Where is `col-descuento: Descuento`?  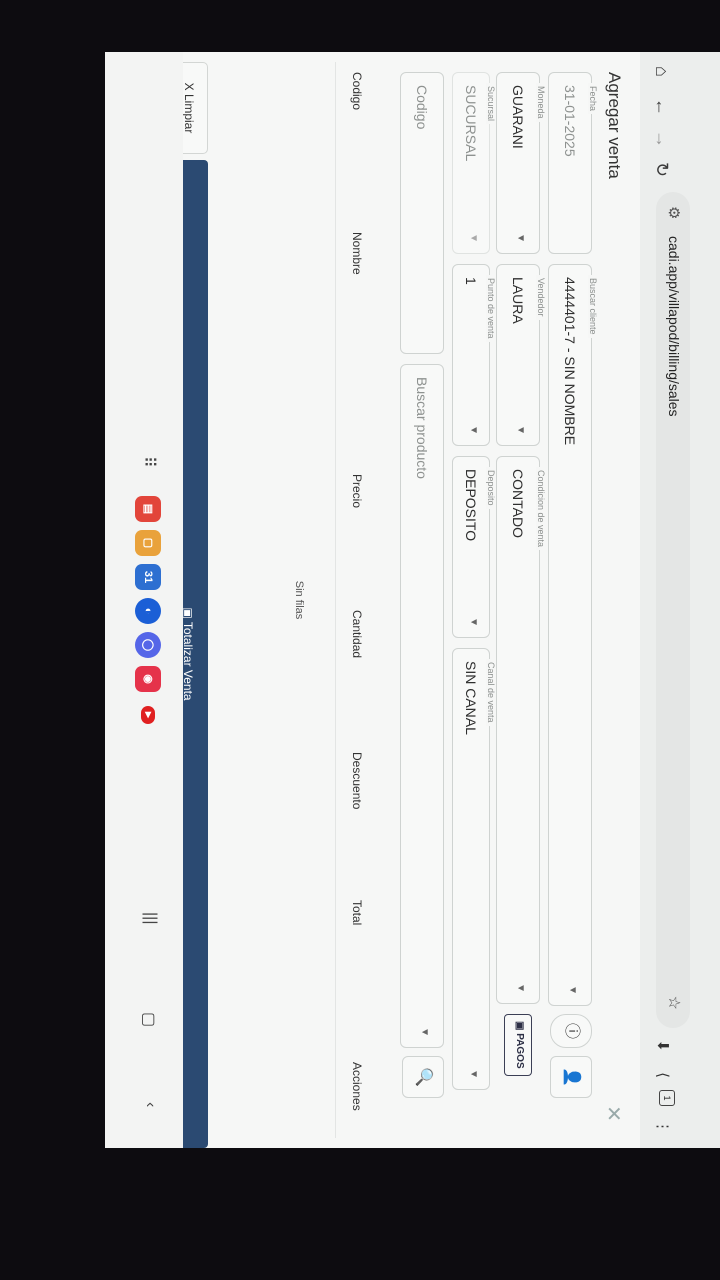 col-descuento: Descuento is located at coordinates (357, 781).